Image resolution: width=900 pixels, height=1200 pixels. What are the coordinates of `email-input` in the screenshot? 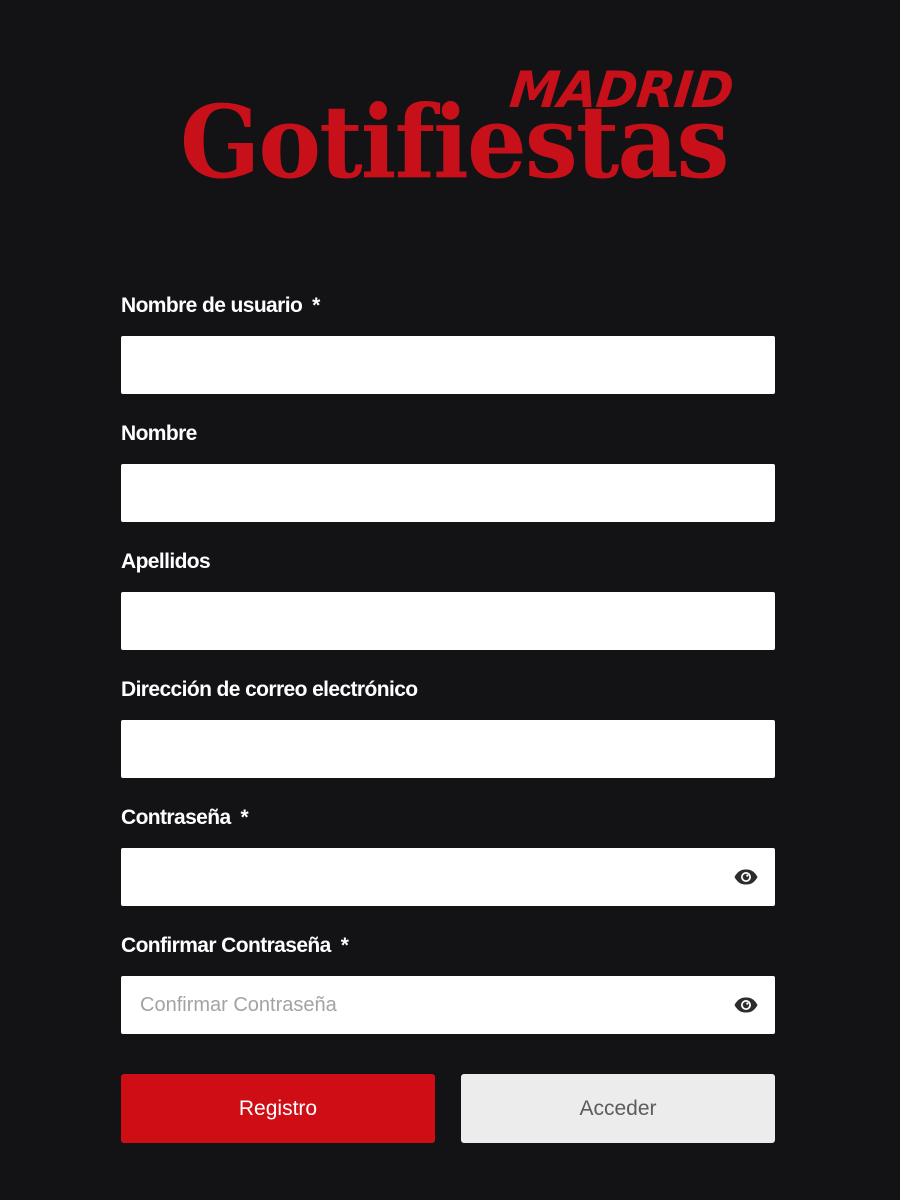 It's located at (448, 749).